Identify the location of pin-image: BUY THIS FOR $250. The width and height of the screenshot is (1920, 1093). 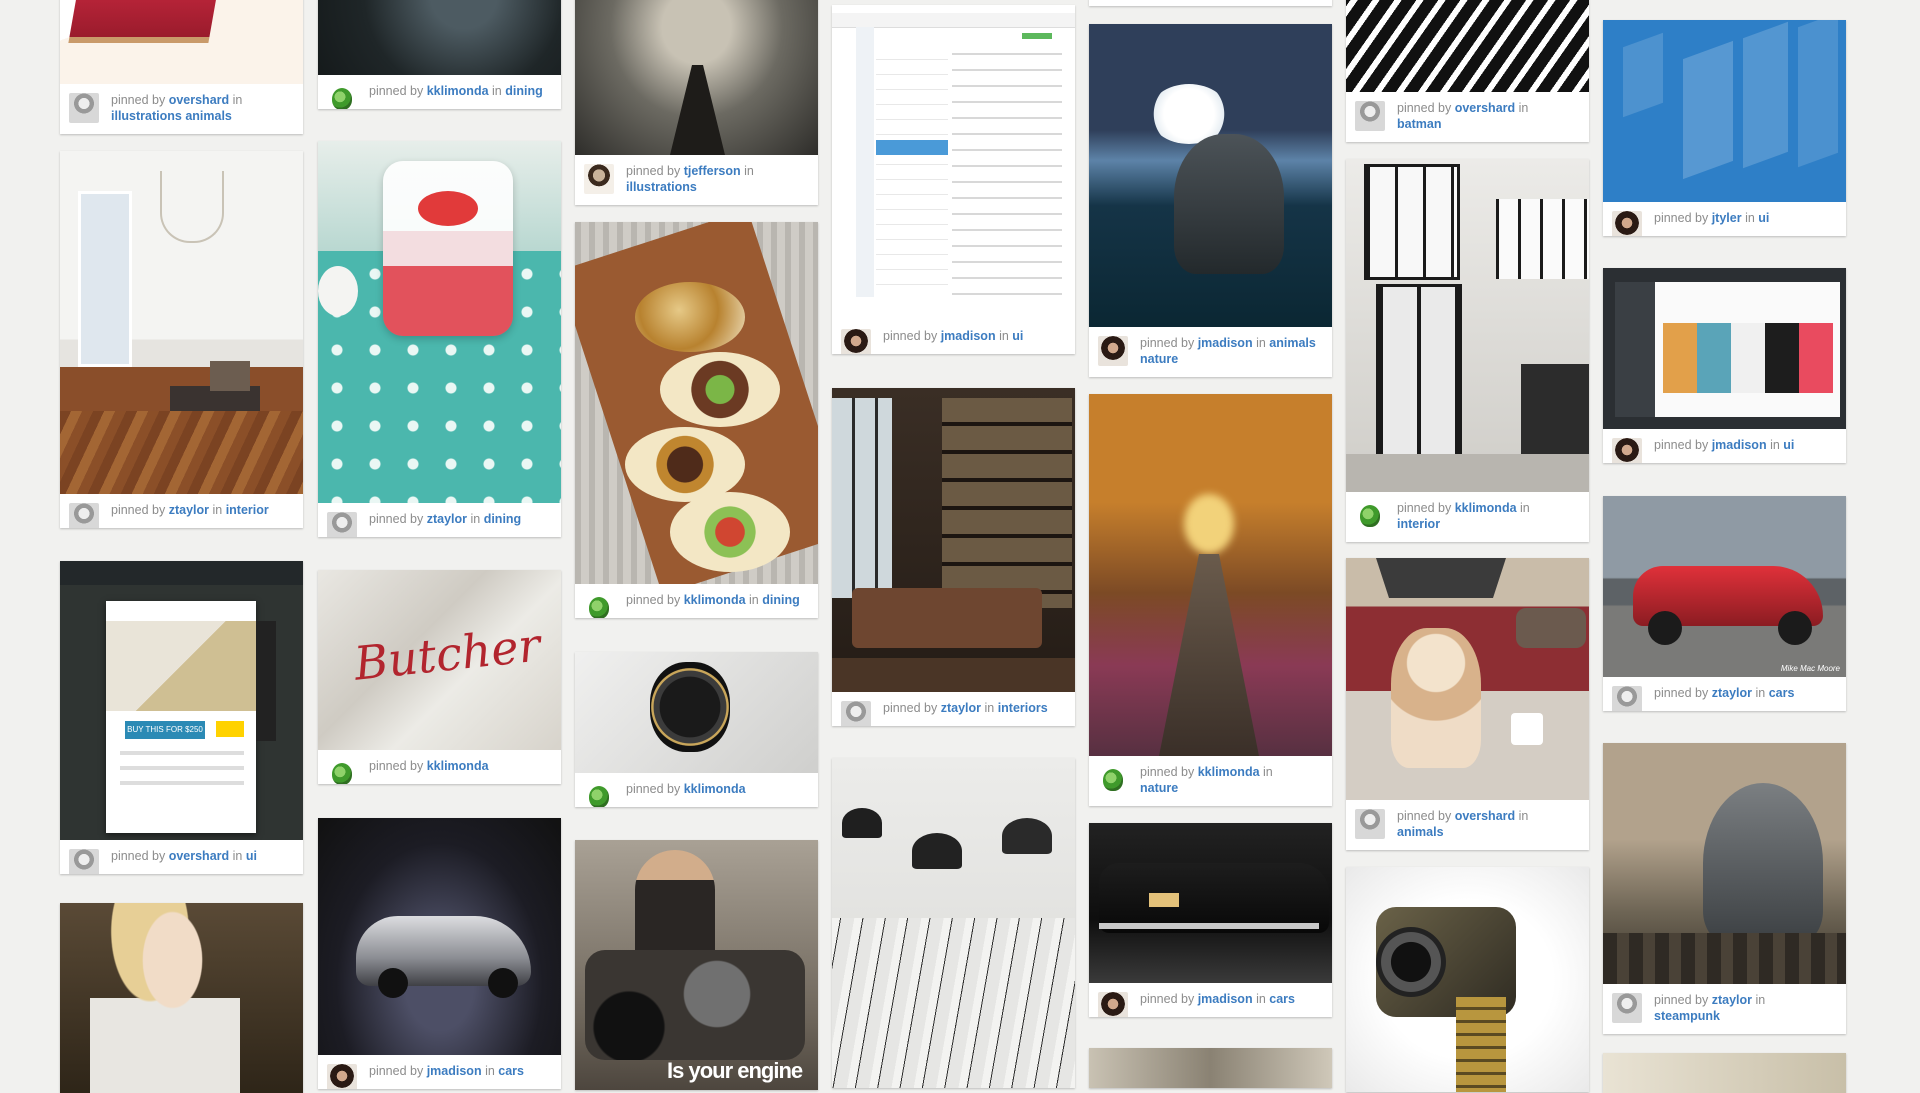
(181, 700).